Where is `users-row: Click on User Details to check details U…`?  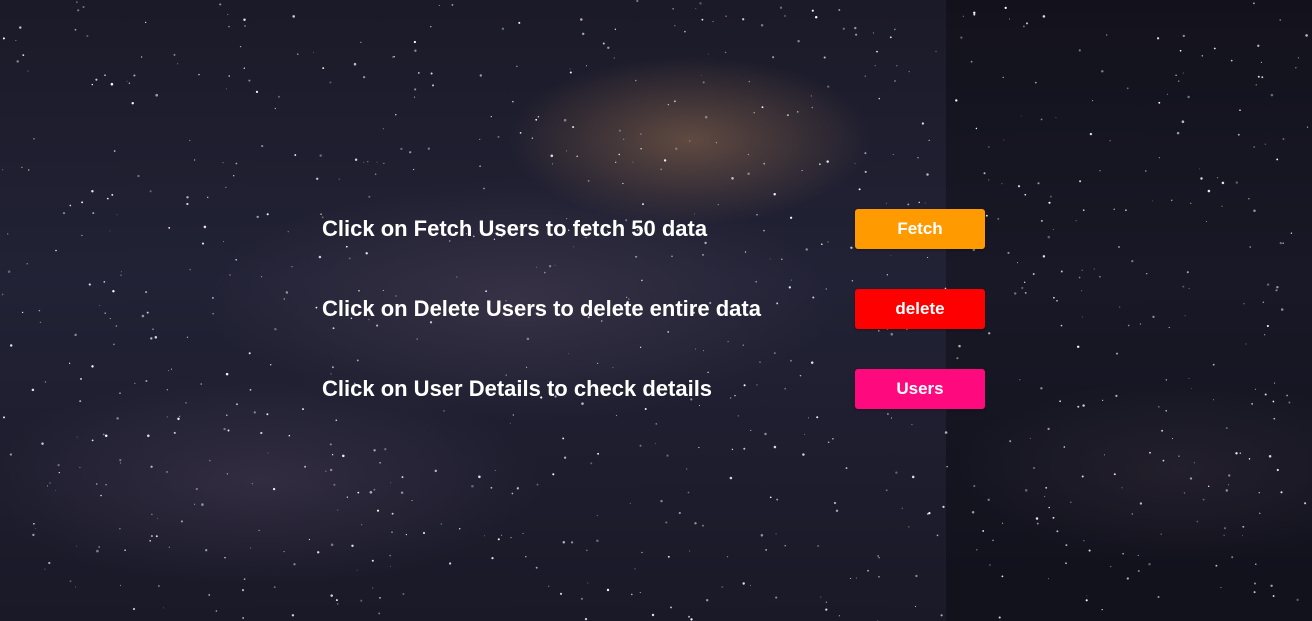 users-row: Click on User Details to check details U… is located at coordinates (653, 389).